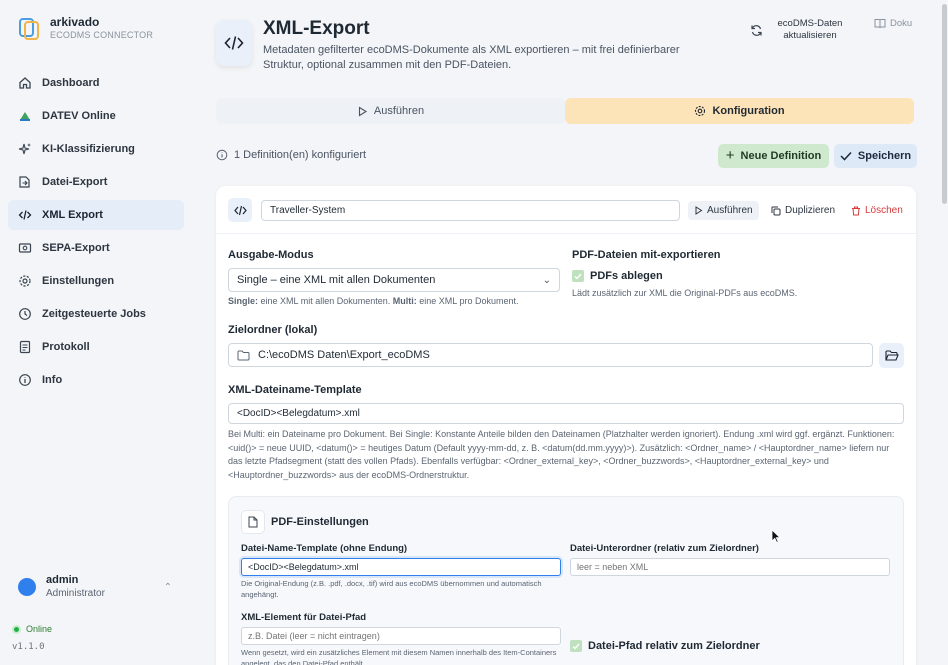 This screenshot has width=948, height=665. I want to click on output-mode-select: Single – eine XML mit allen Dokumenten ⌄, so click(394, 280).